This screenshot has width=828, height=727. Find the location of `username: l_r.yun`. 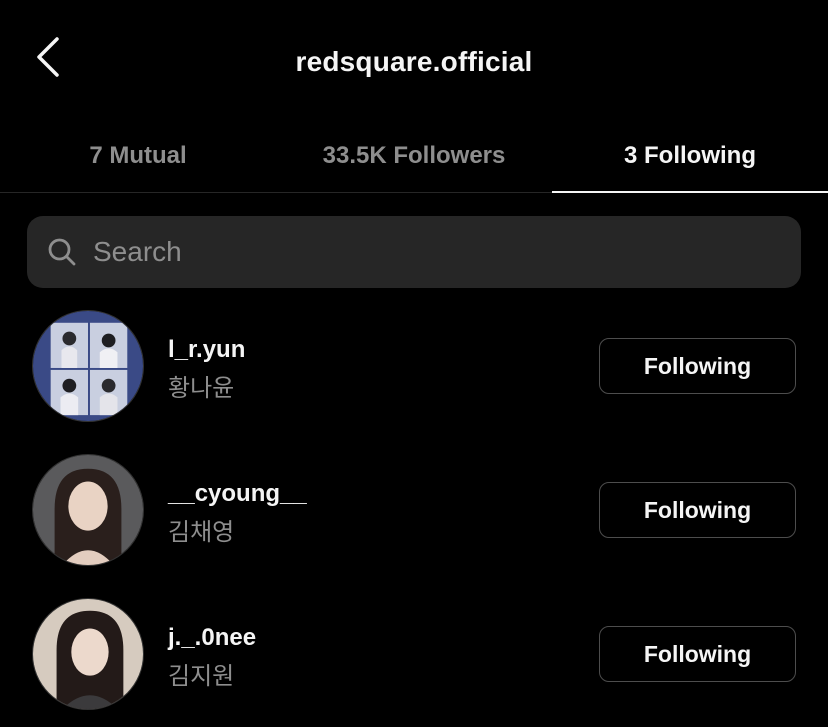

username: l_r.yun is located at coordinates (206, 350).